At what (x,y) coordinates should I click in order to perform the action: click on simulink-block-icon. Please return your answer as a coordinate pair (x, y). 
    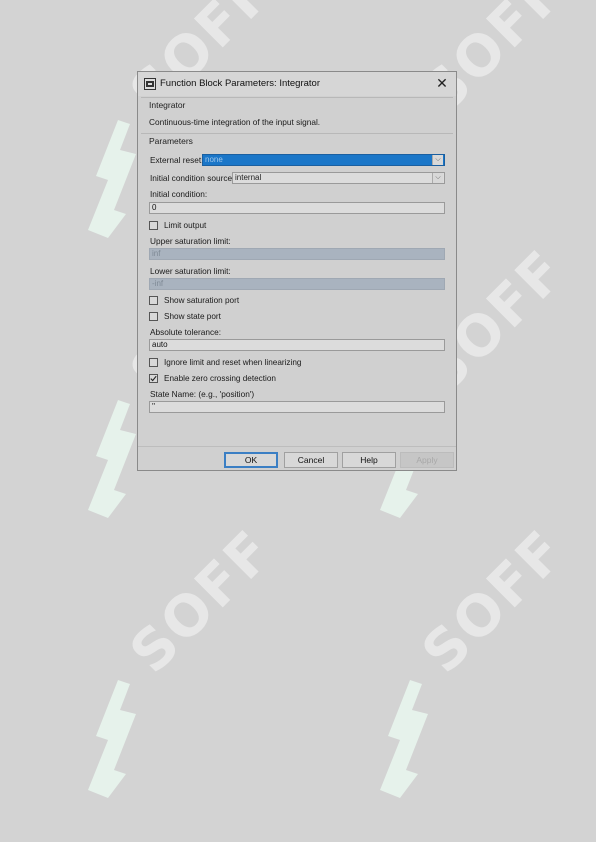
    Looking at the image, I should click on (150, 84).